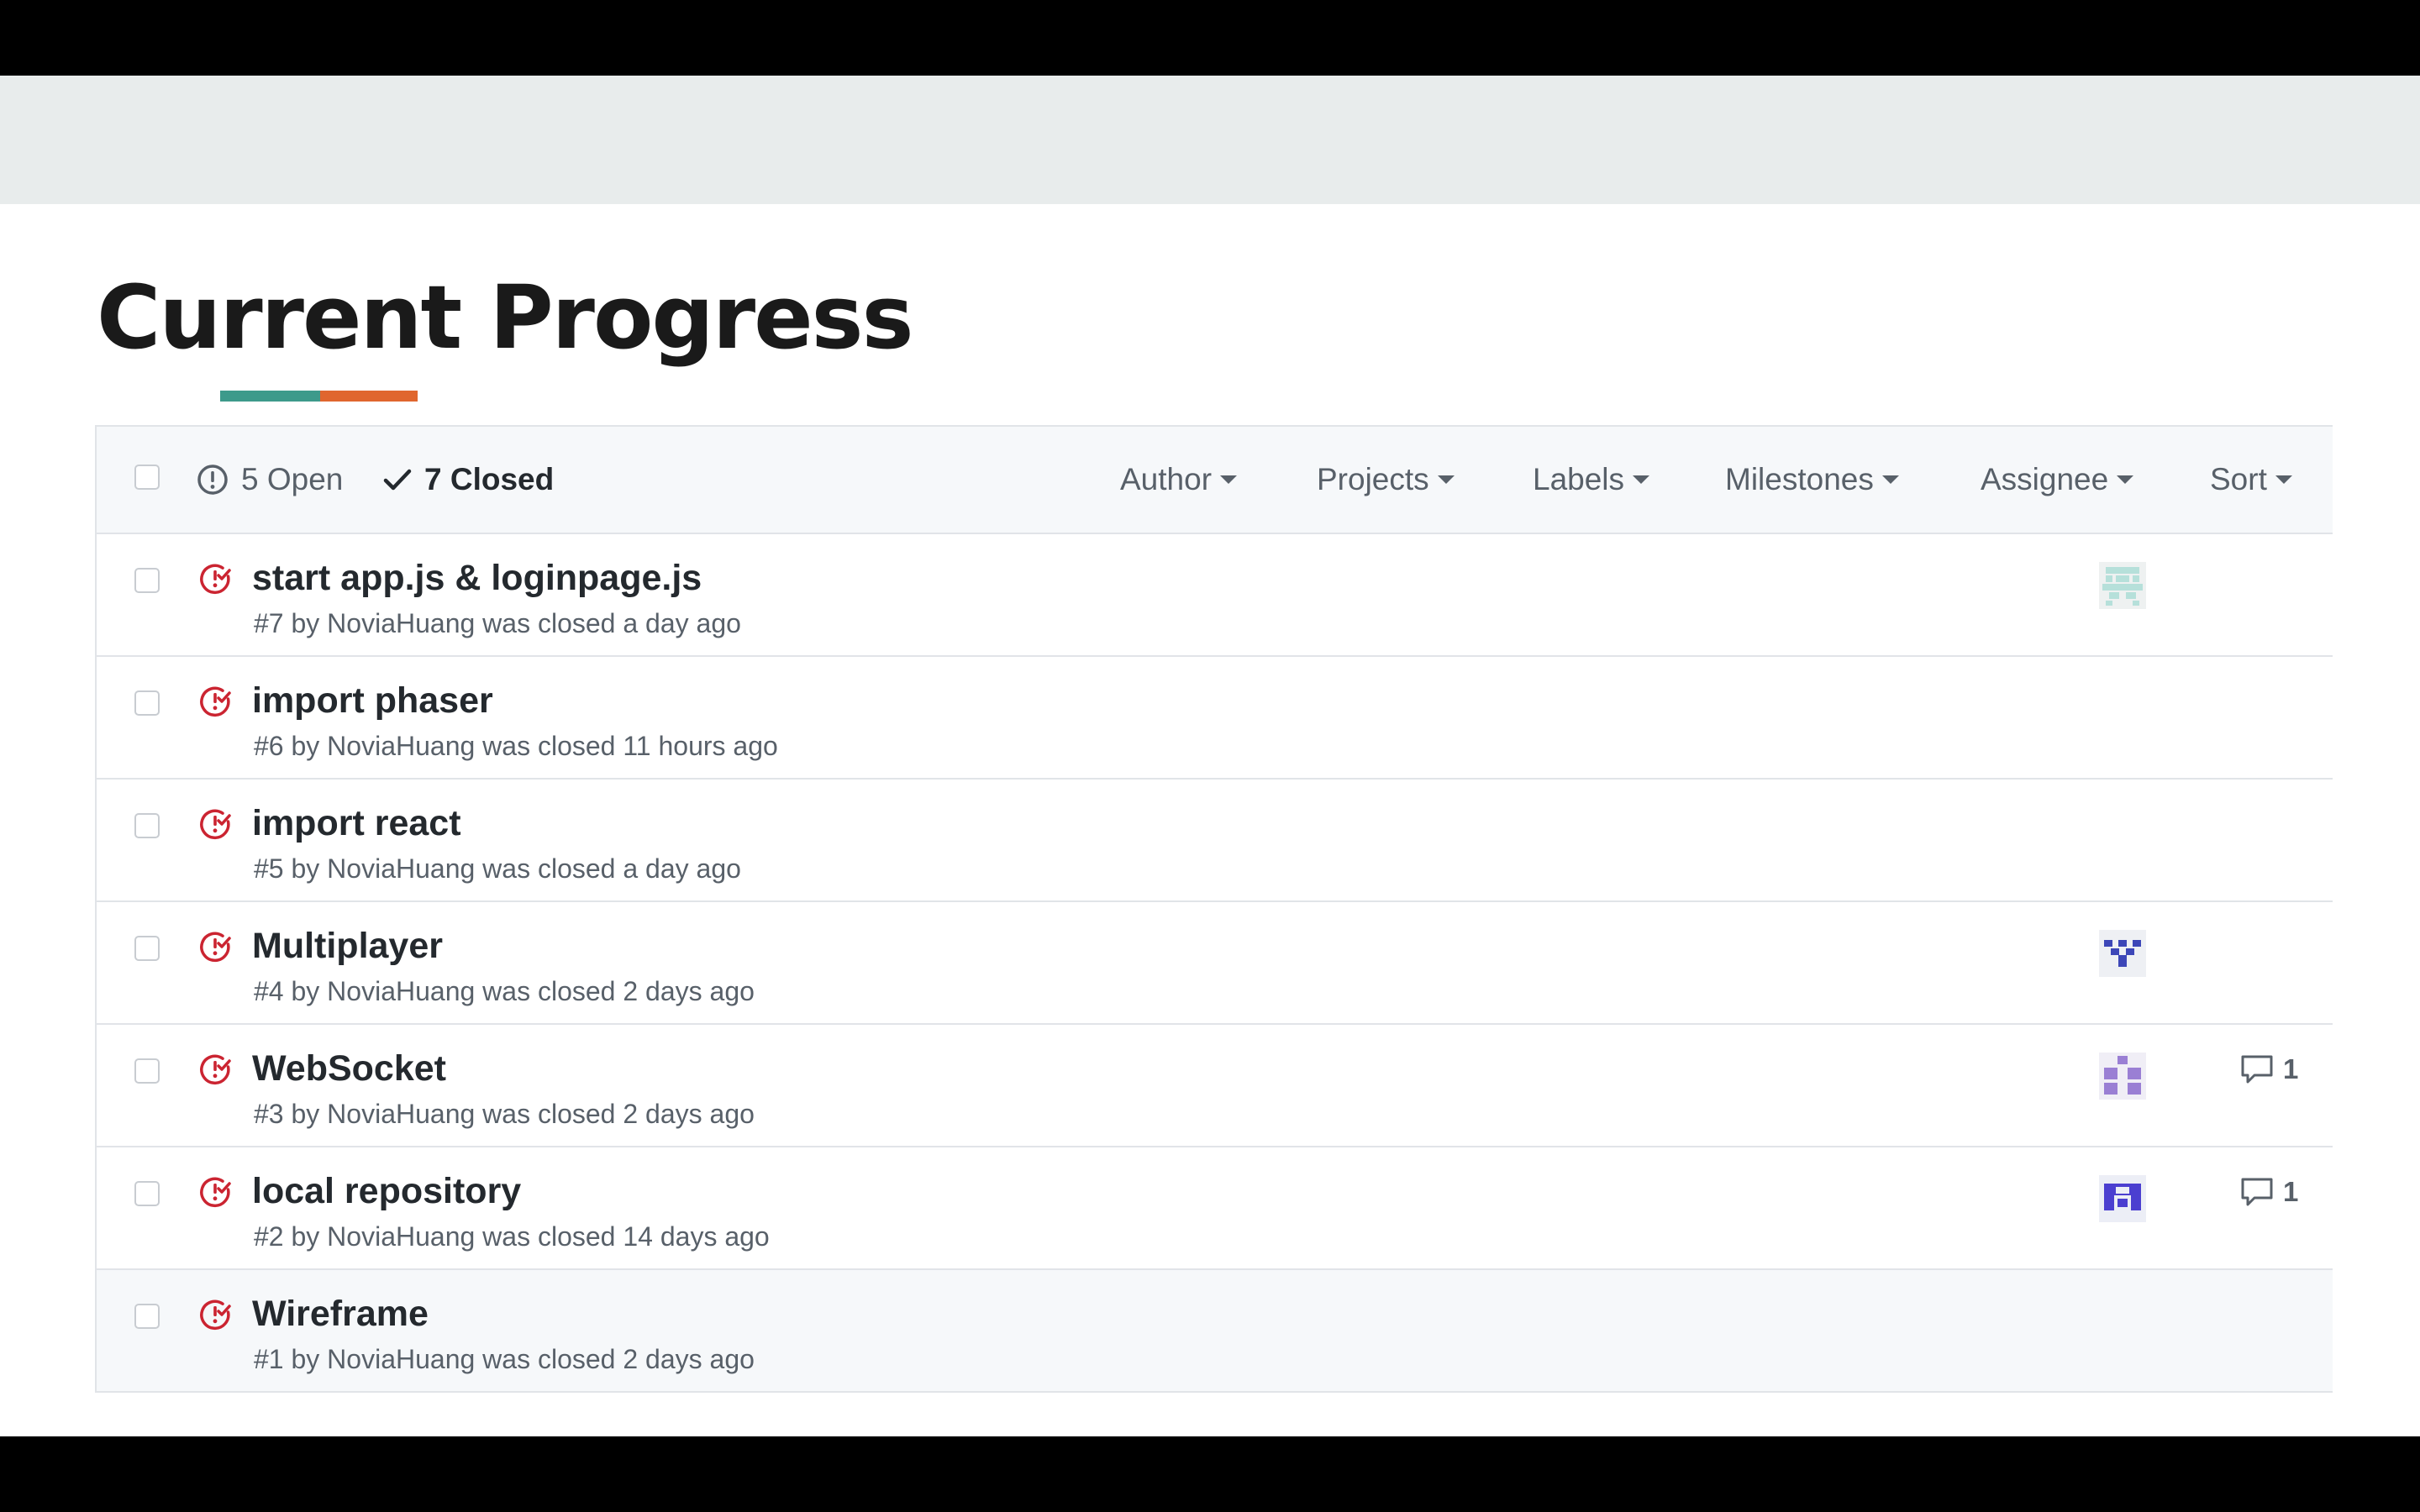 The image size is (2420, 1512). I want to click on issue-title-link: local repository, so click(386, 1191).